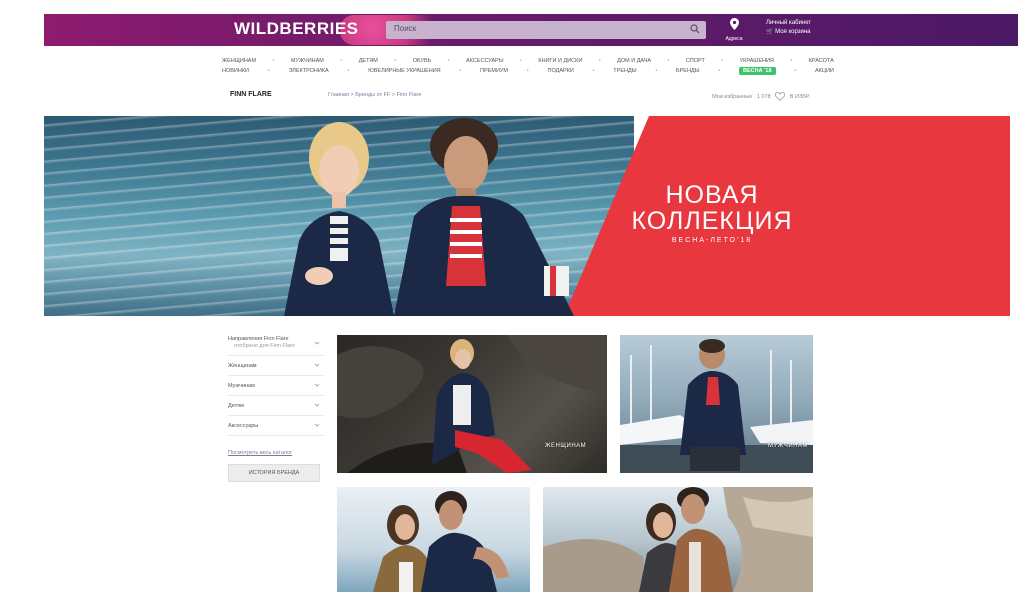 The image size is (1018, 592). I want to click on cart-link: 🛒 Моя корзина, so click(788, 32).